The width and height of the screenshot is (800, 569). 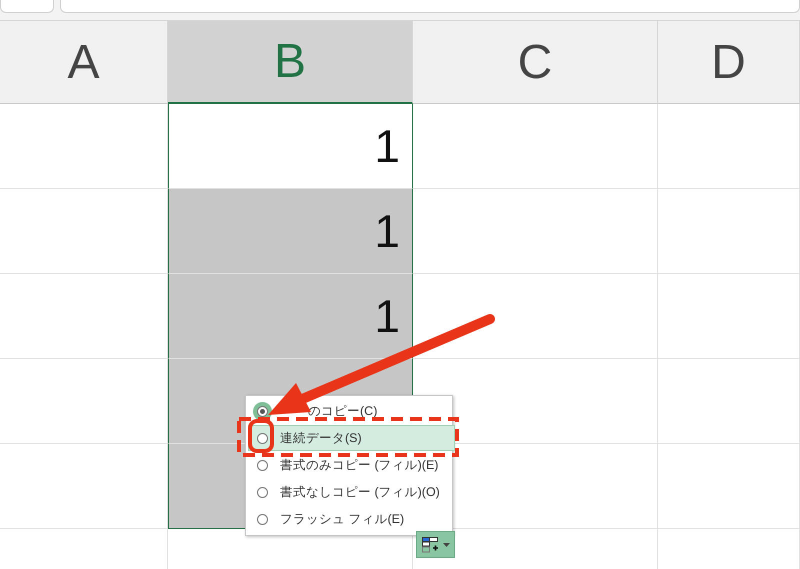 What do you see at coordinates (729, 62) in the screenshot?
I see `column-header: D` at bounding box center [729, 62].